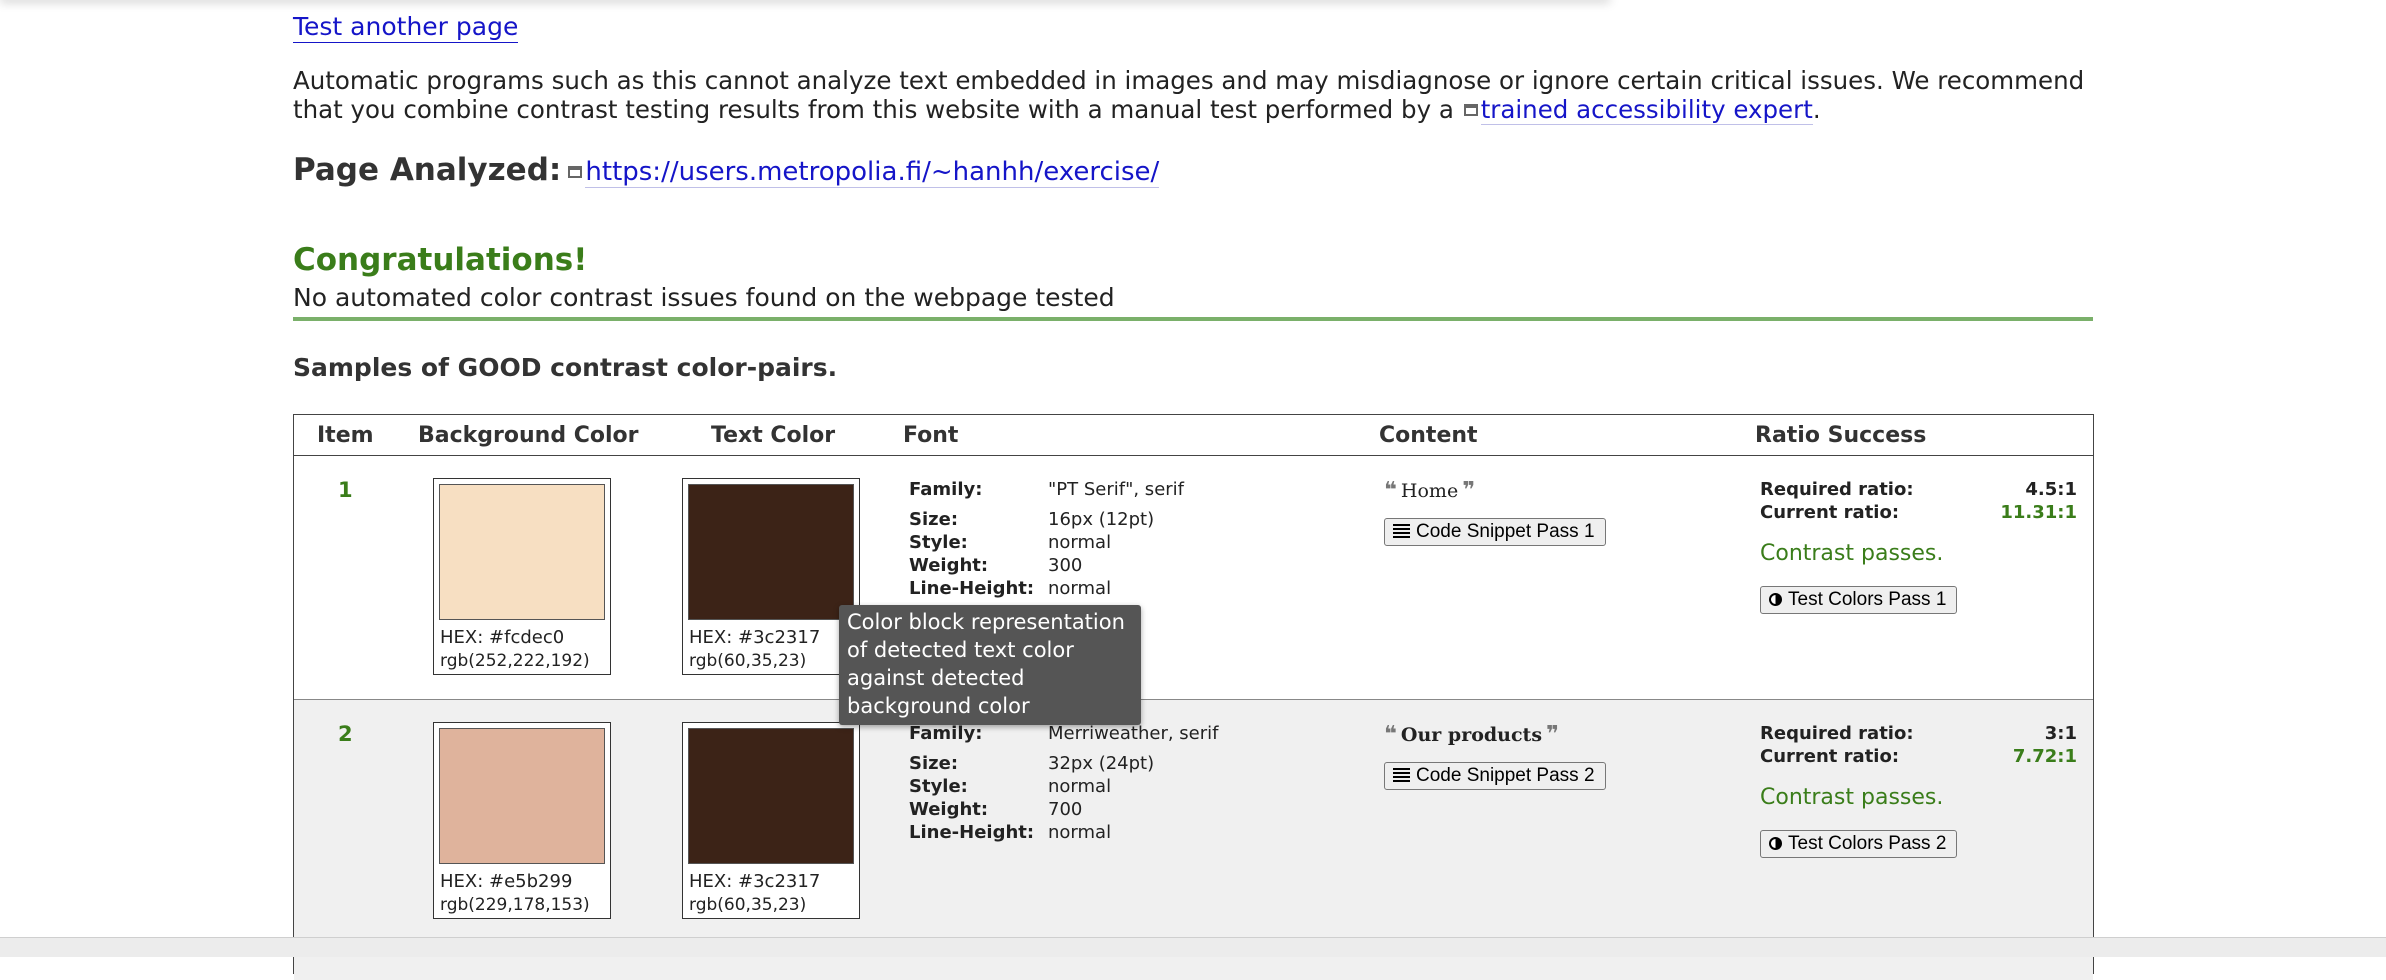 The image size is (2386, 980). Describe the element at coordinates (528, 435) in the screenshot. I see `header-background-color: Background Color` at that location.